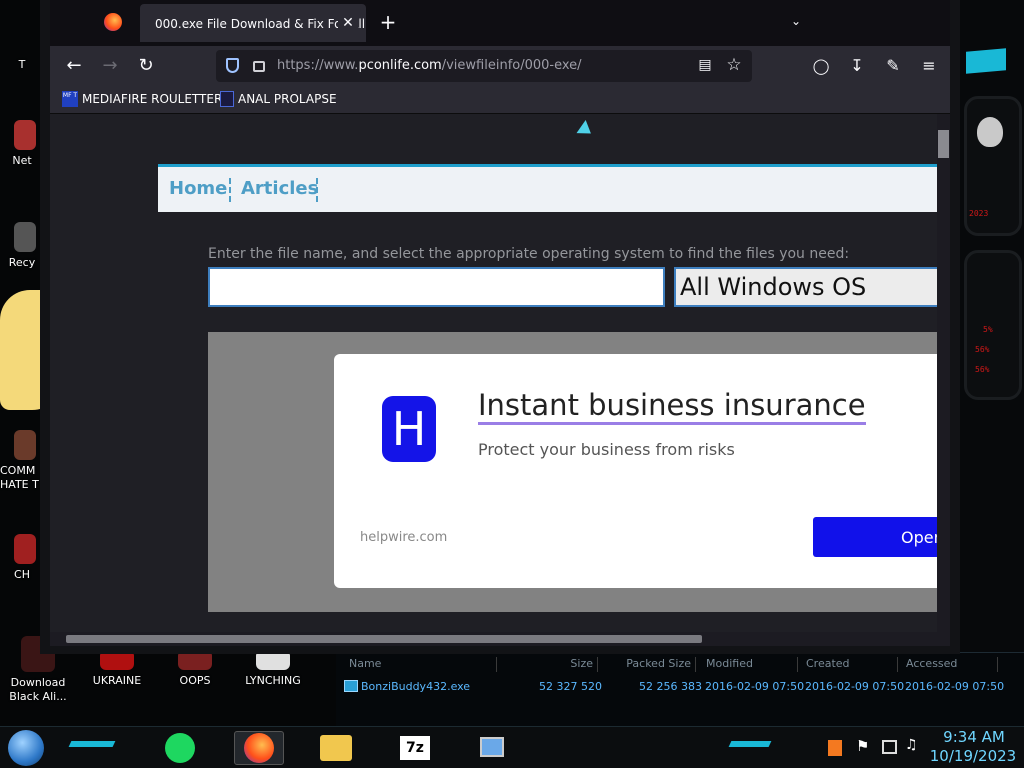 Image resolution: width=1024 pixels, height=768 pixels. What do you see at coordinates (990, 132) in the screenshot?
I see `alien-icon` at bounding box center [990, 132].